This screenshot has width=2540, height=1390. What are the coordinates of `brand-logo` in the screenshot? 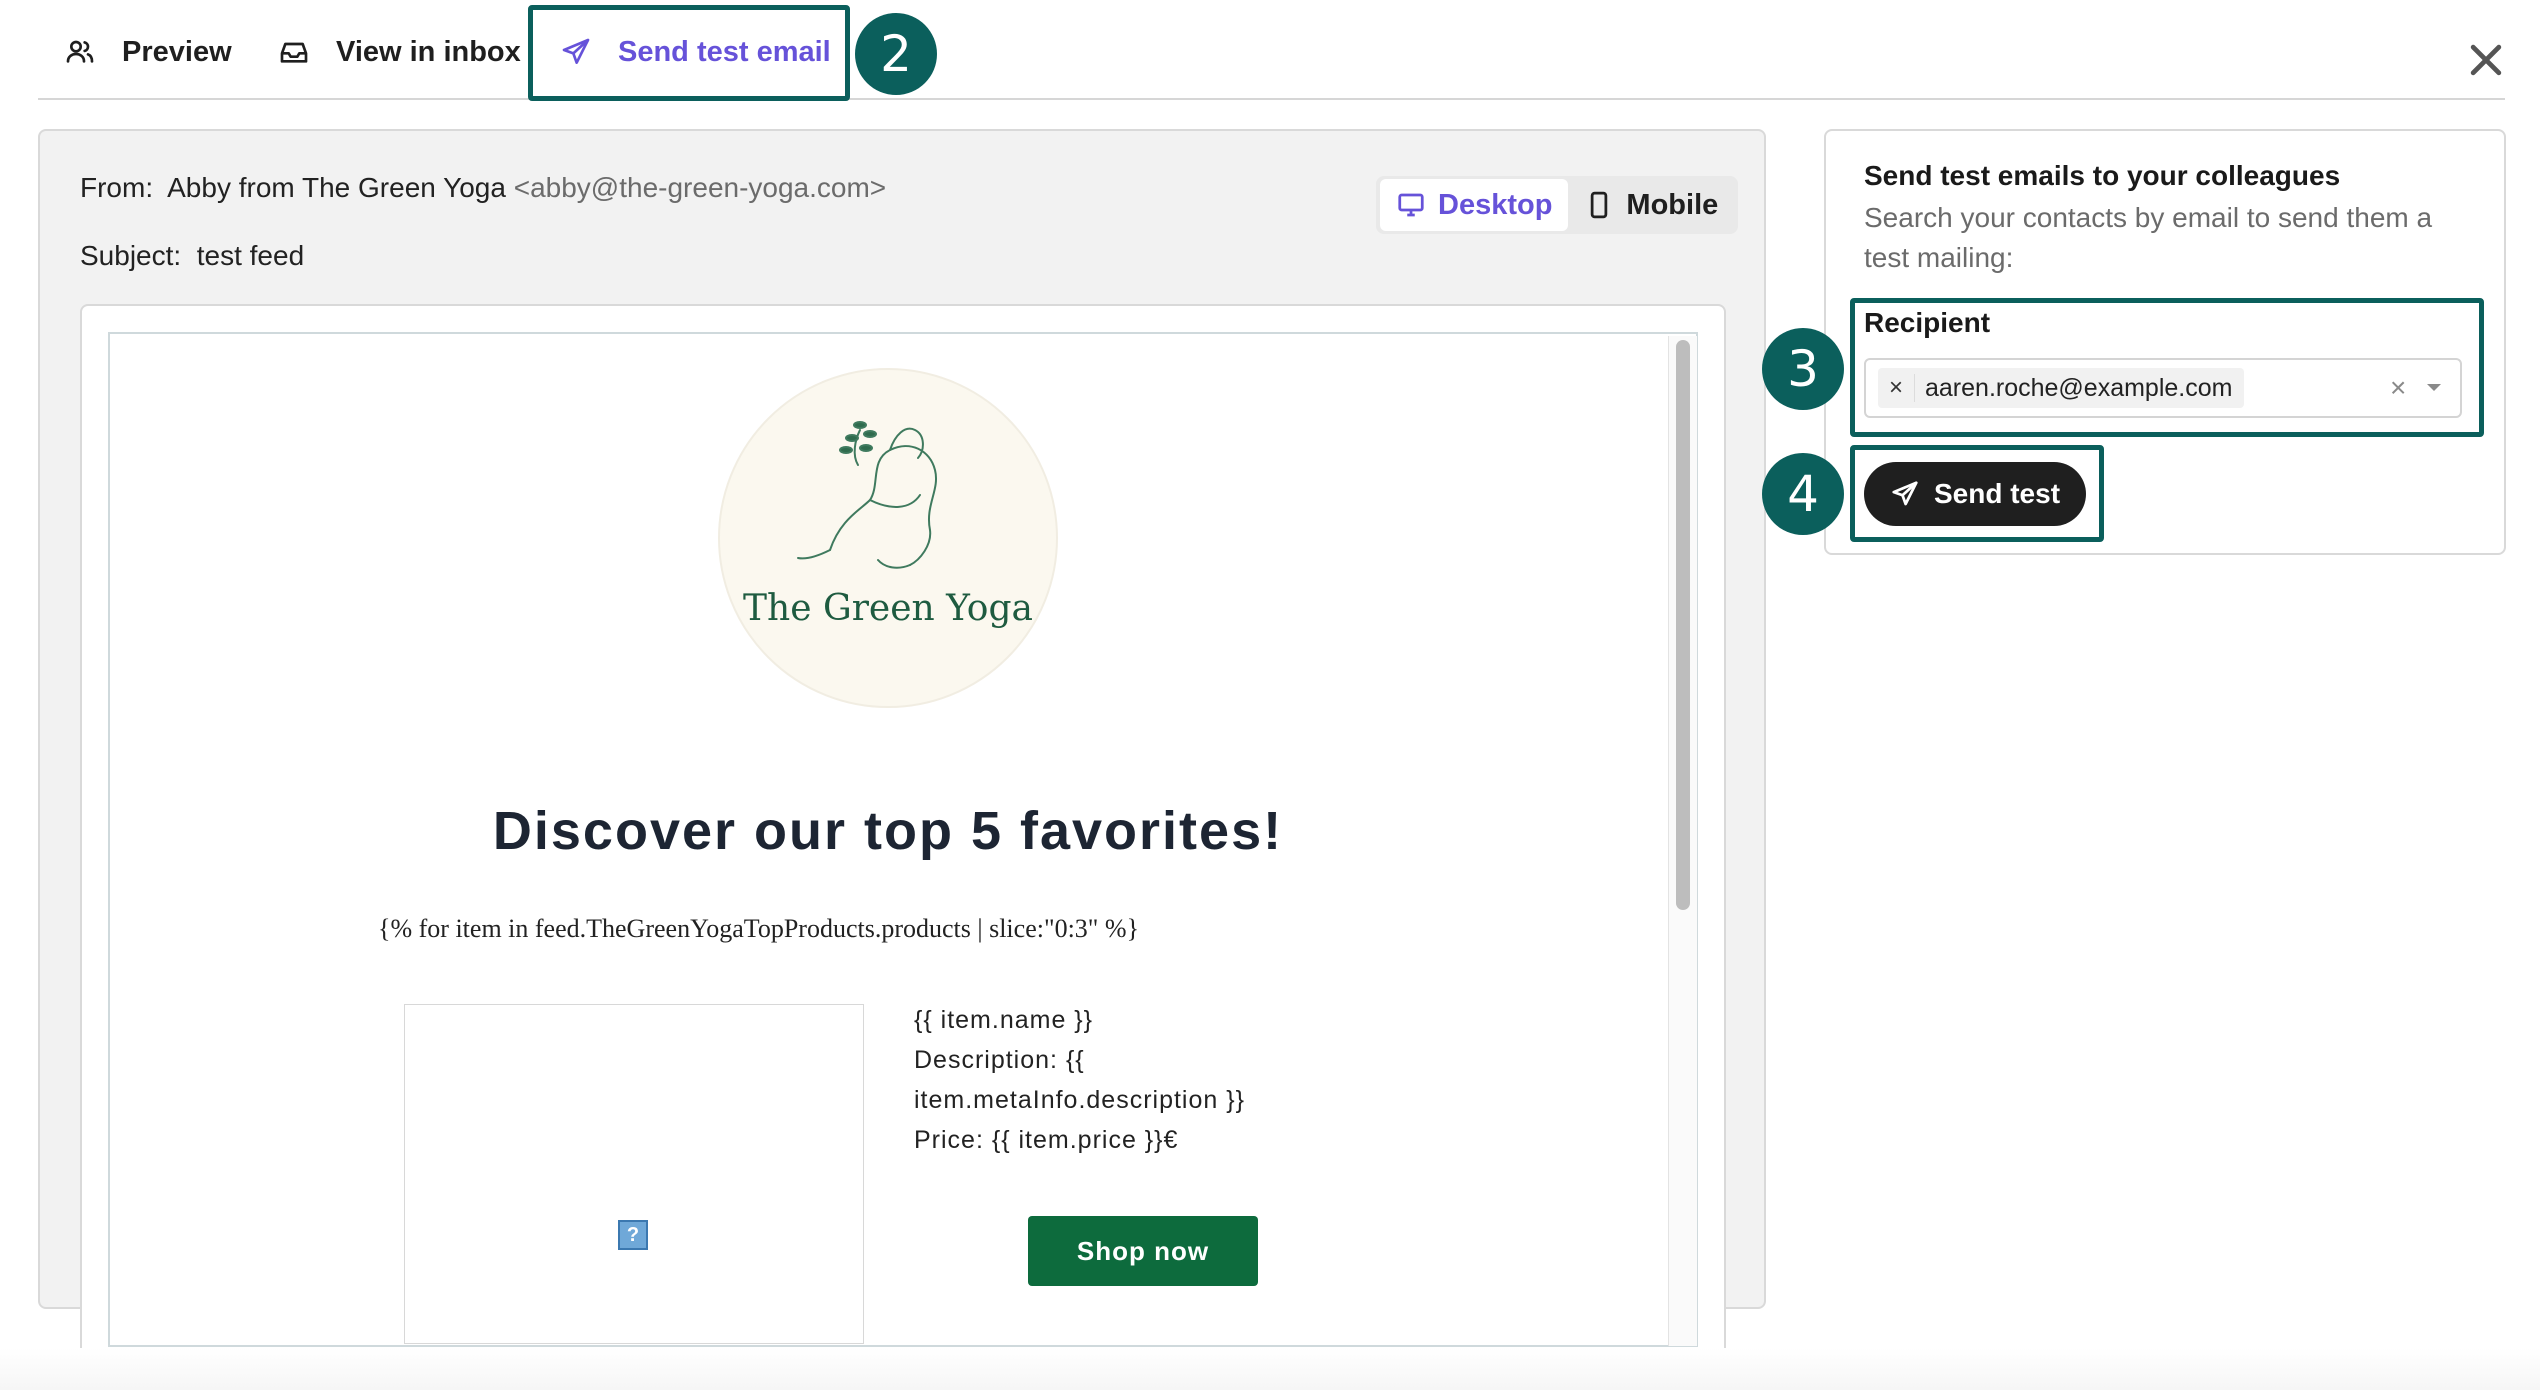 It's located at (888, 538).